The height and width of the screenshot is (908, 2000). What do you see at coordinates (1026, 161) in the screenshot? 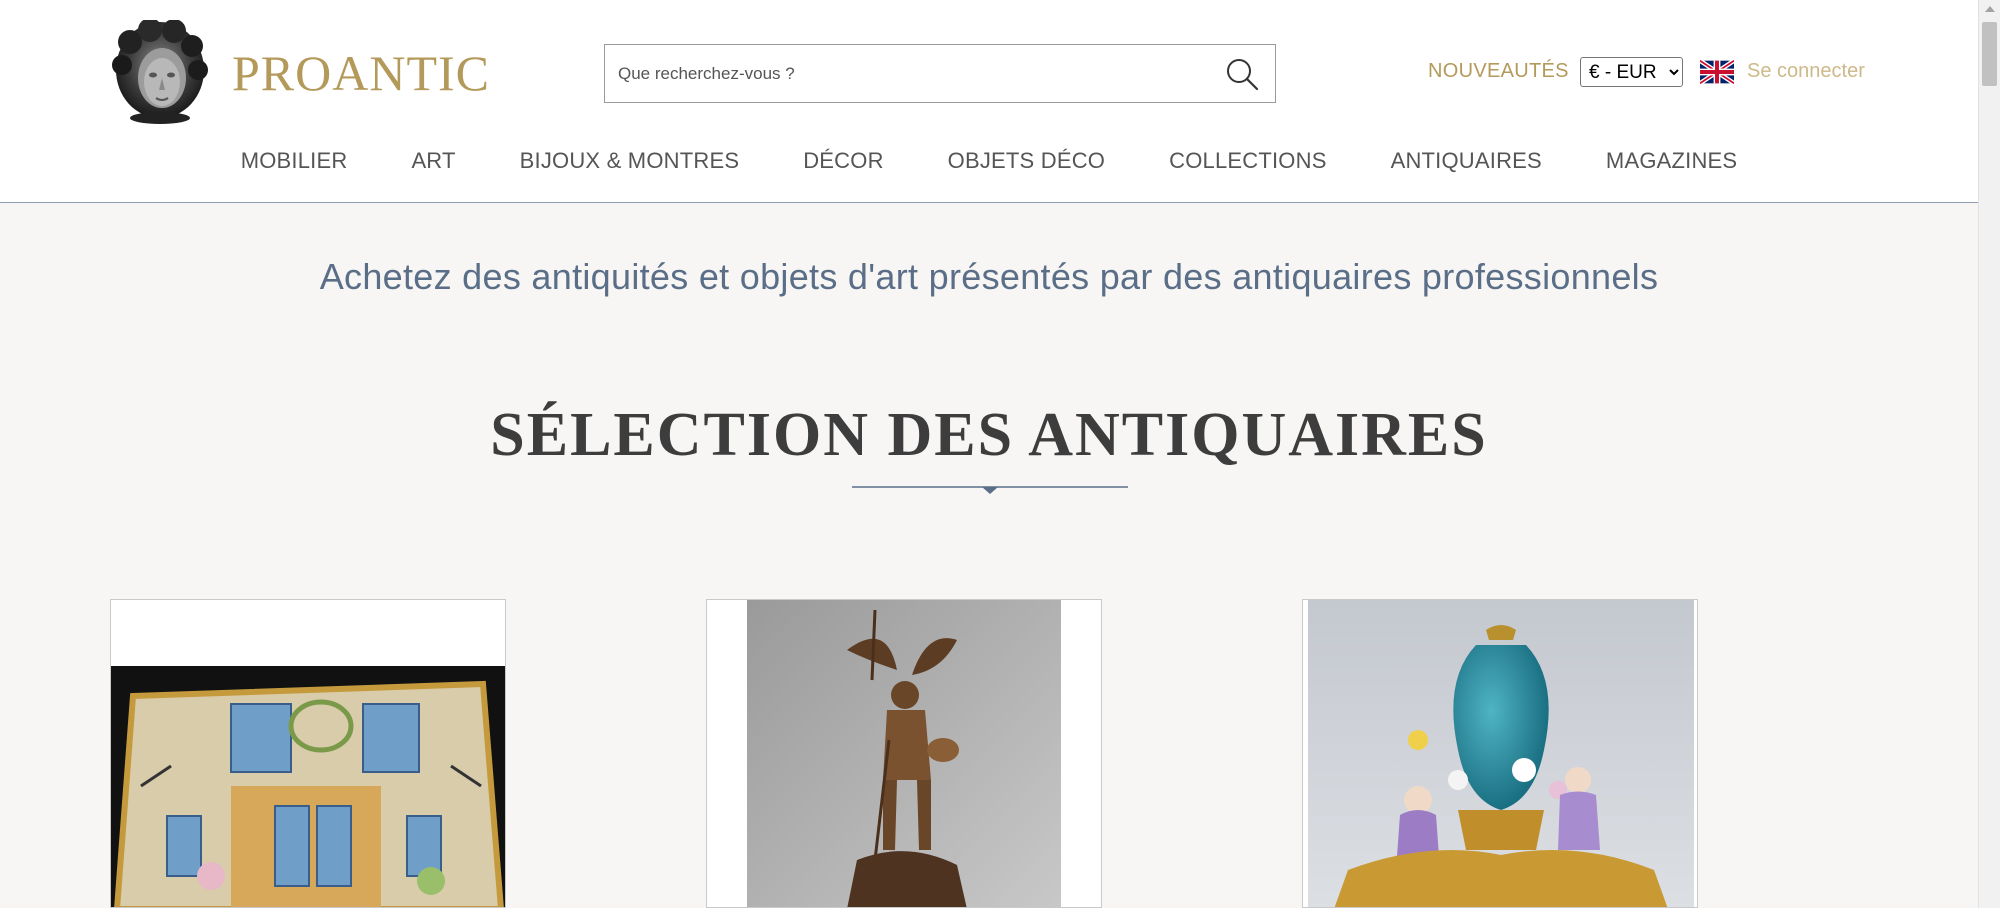
I see `nav-item-objets-deco: OBJETS DÉCO` at bounding box center [1026, 161].